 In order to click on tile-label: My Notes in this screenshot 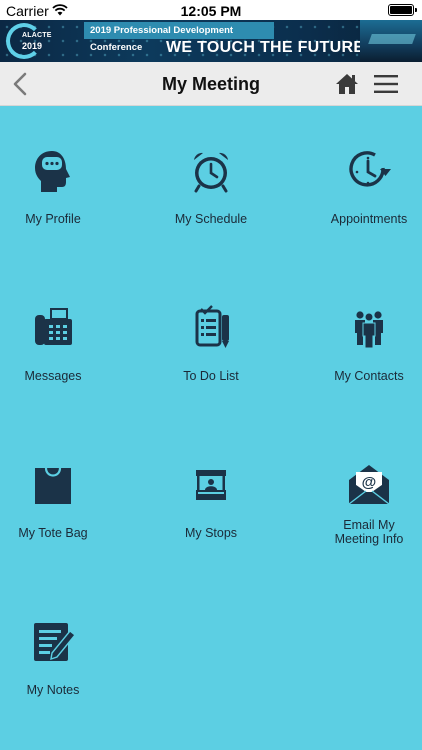, I will do `click(53, 690)`.